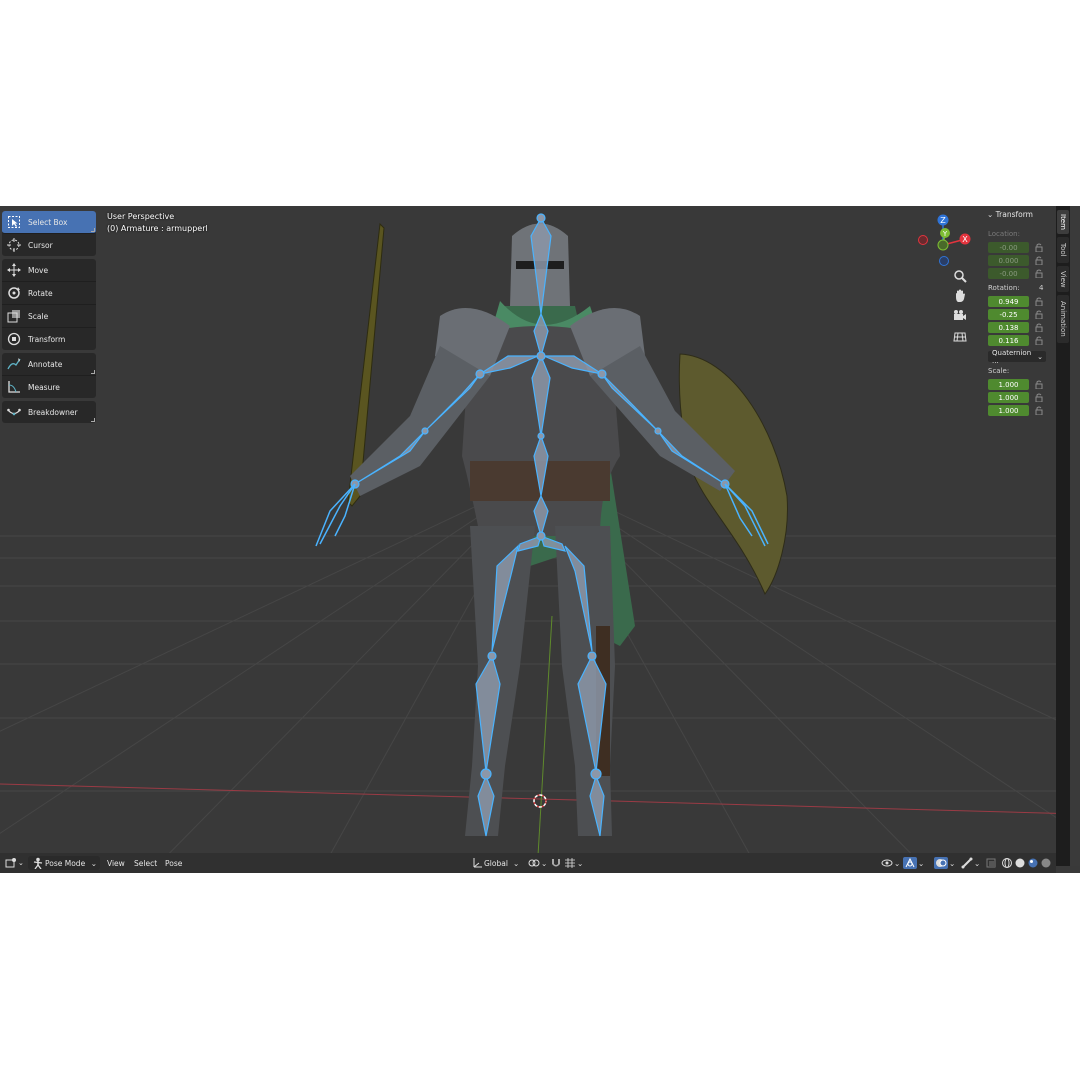  Describe the element at coordinates (556, 863) in the screenshot. I see `snap-toggle` at that location.